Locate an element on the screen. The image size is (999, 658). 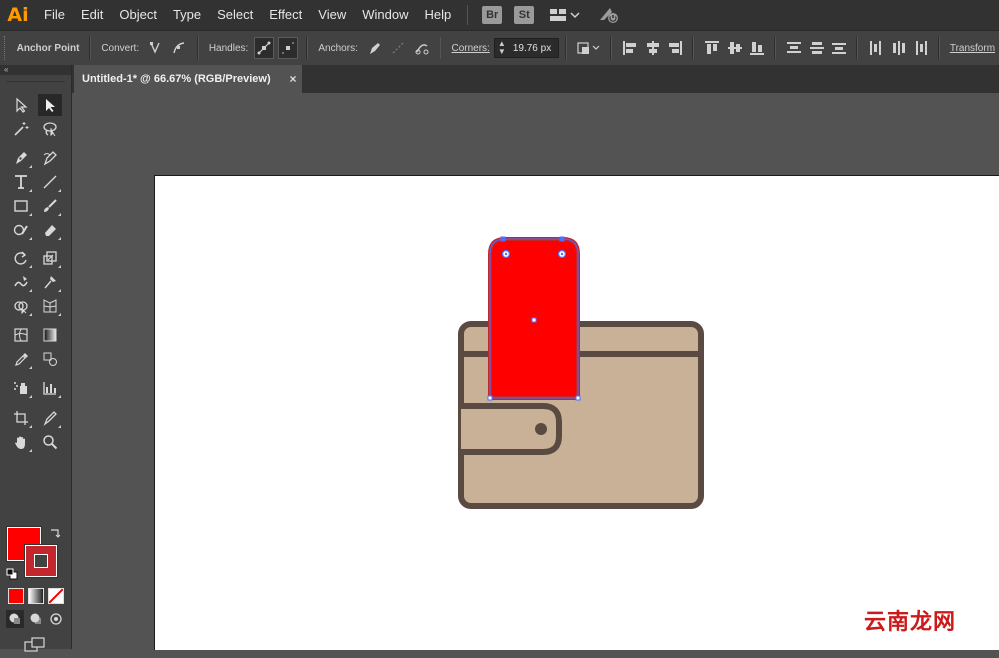
scale-tool-icon is located at coordinates (50, 258).